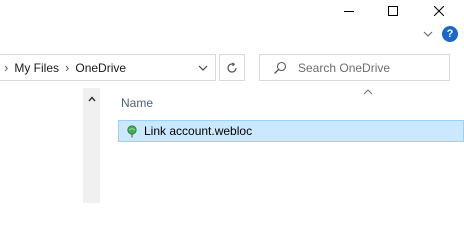 This screenshot has height=240, width=464. I want to click on search-placeholder: Search OneDrive, so click(344, 67).